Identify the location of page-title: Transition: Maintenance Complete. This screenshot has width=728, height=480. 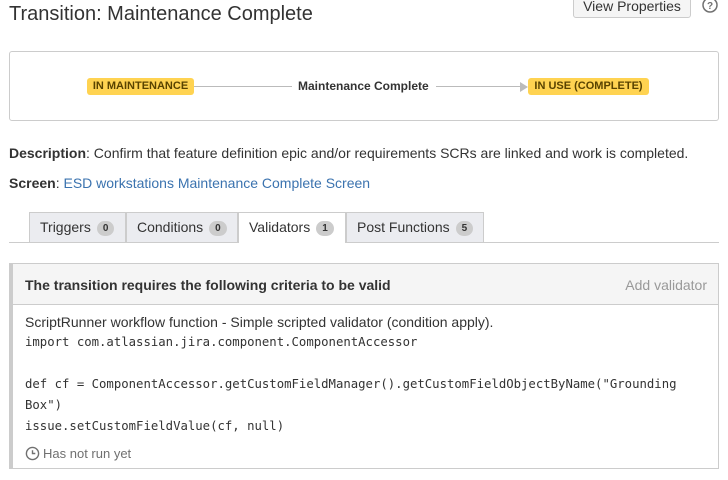
(161, 14).